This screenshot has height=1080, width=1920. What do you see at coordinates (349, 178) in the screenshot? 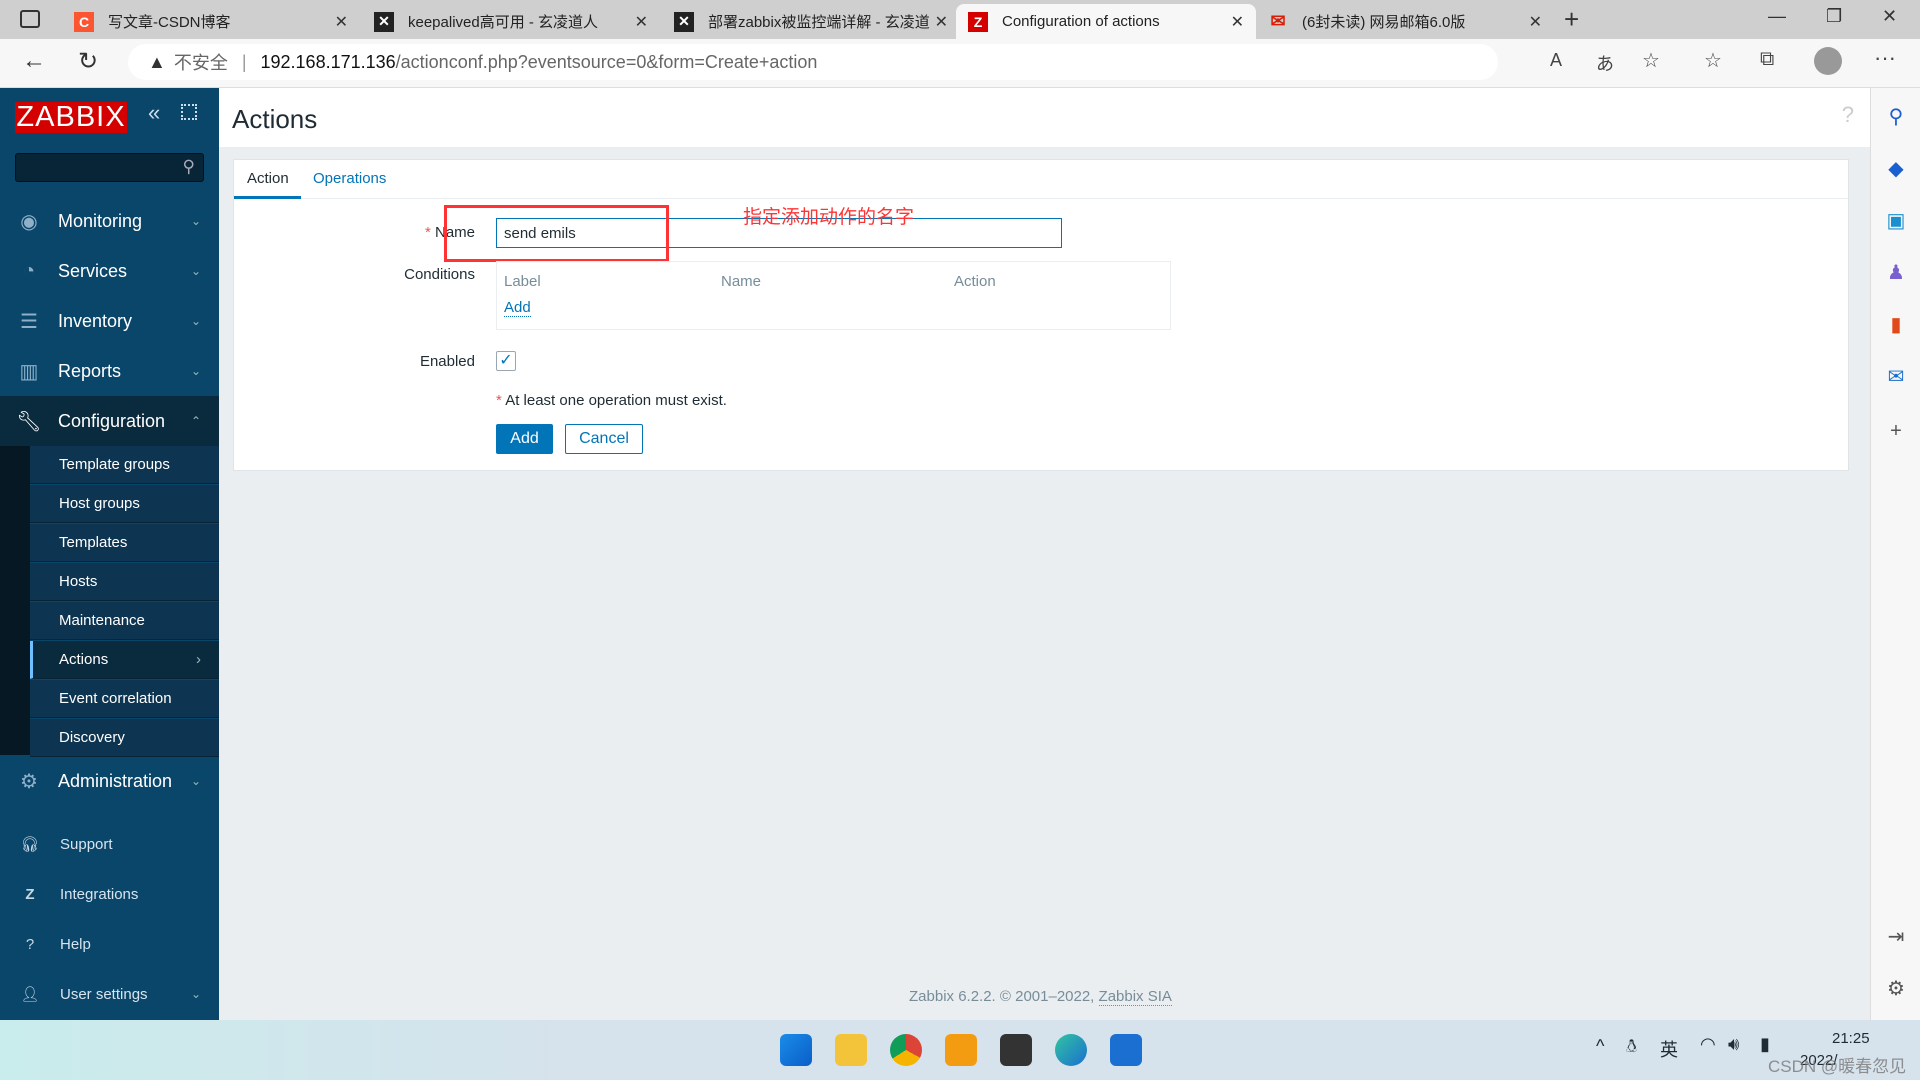
I see `tab-operations: Operations` at bounding box center [349, 178].